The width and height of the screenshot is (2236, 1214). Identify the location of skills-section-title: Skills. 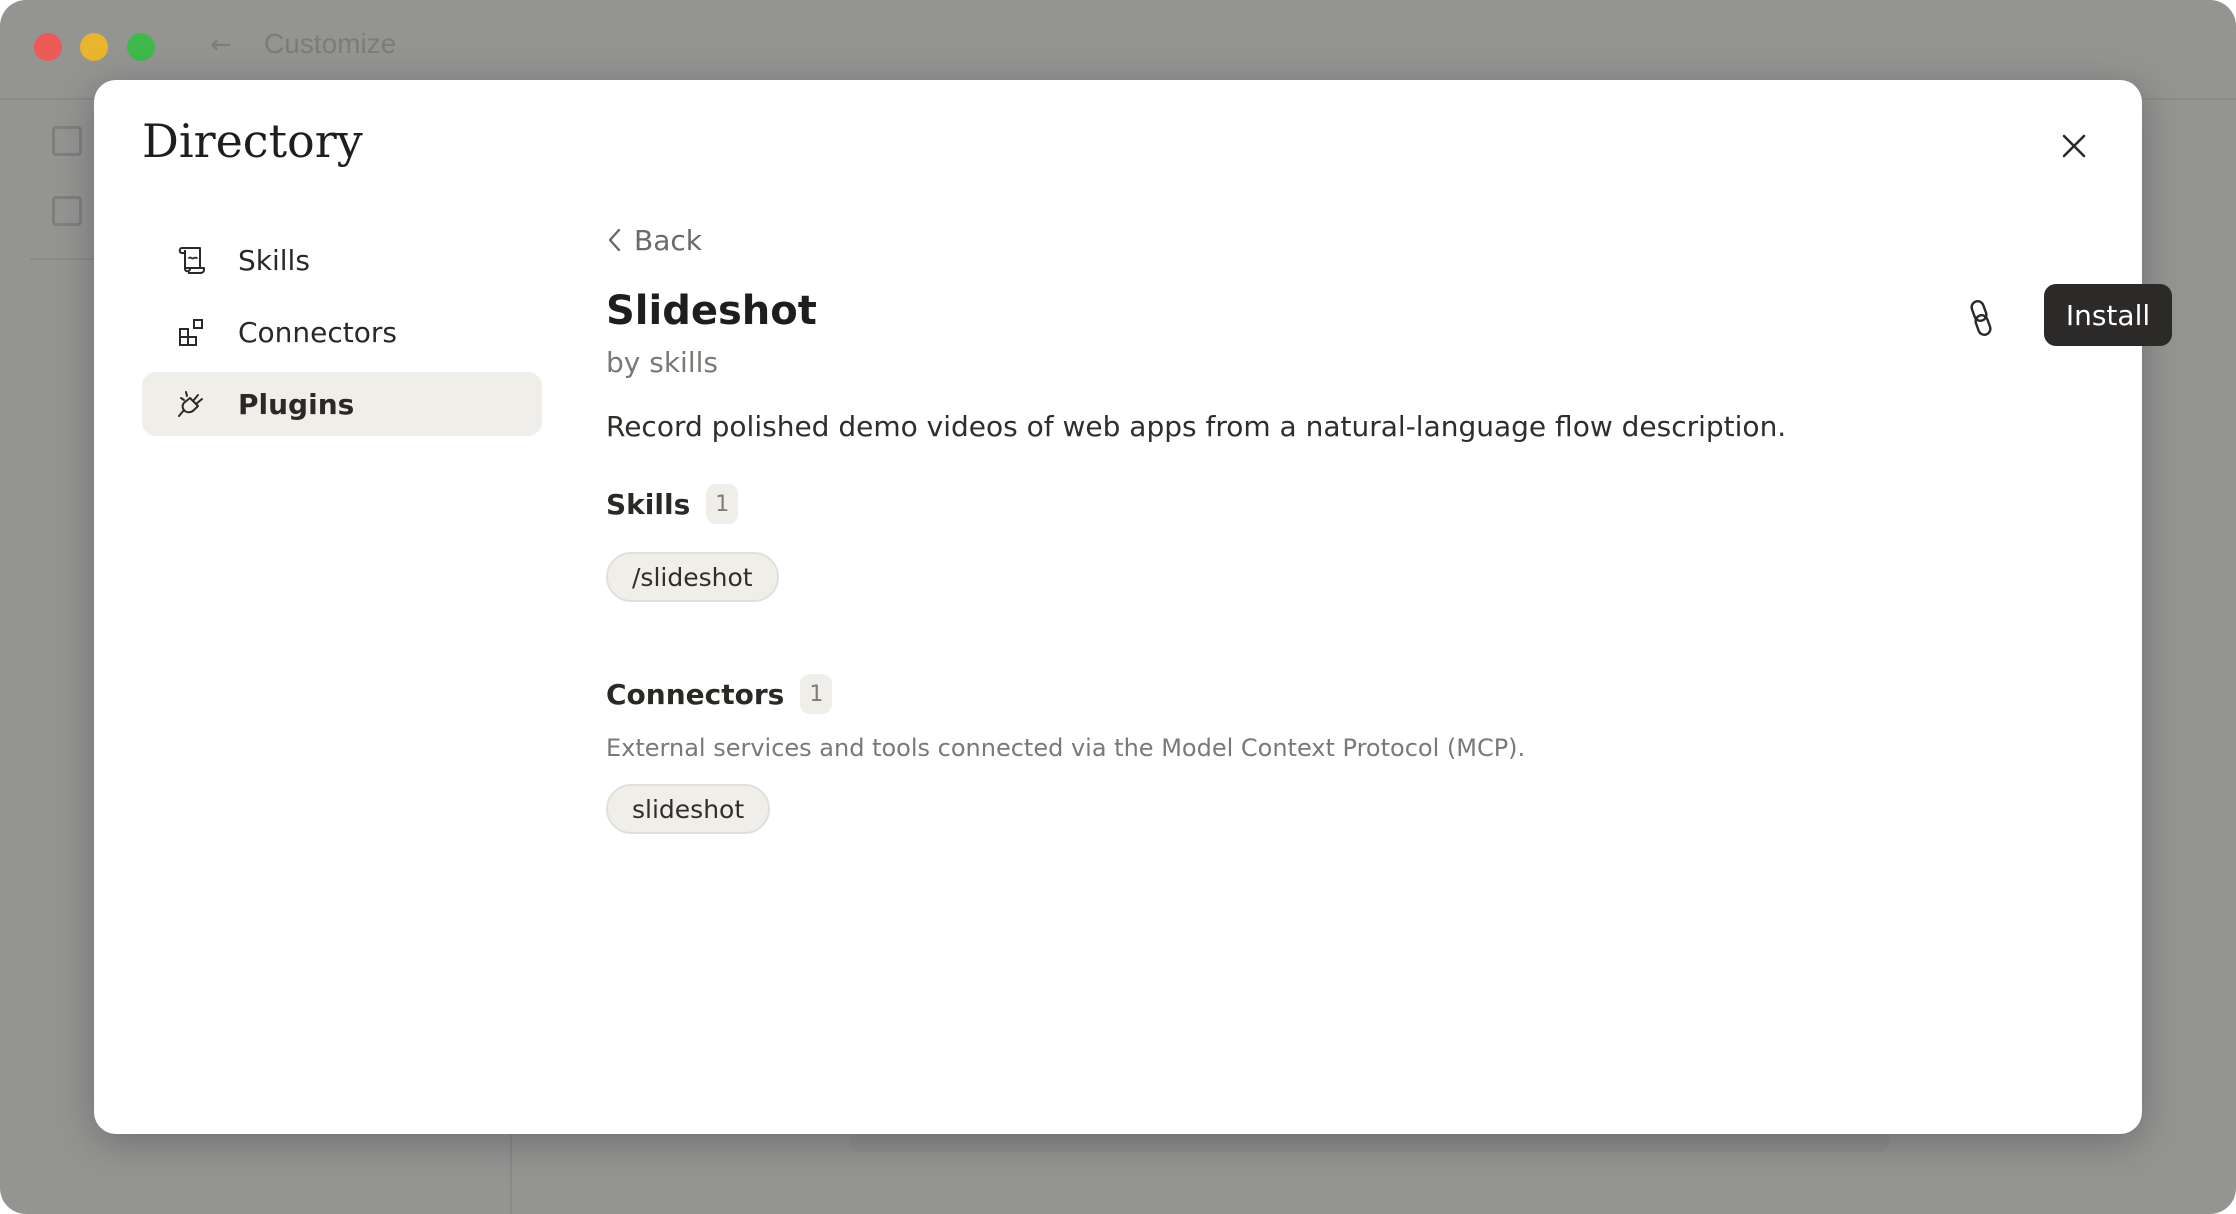
(648, 504).